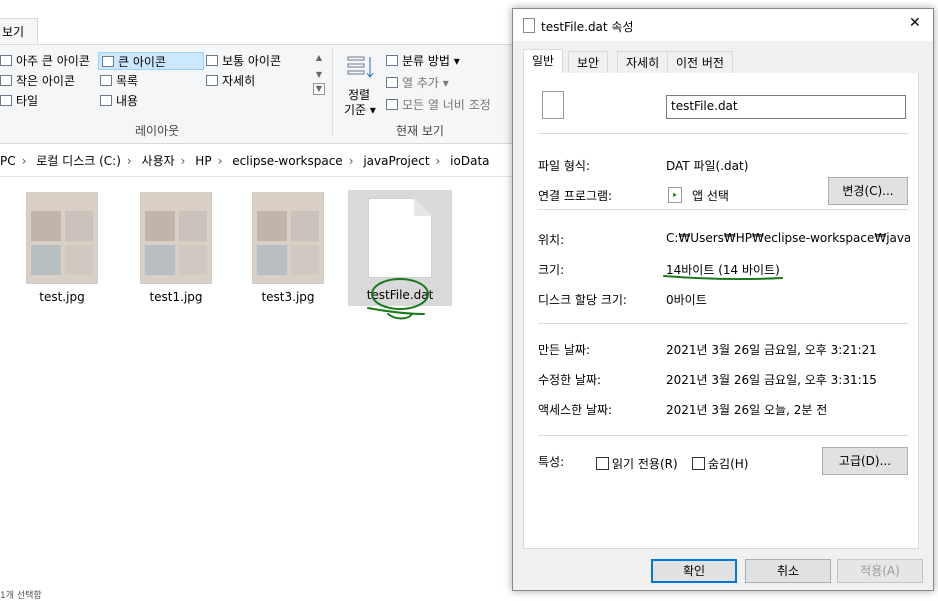 The width and height of the screenshot is (938, 601). Describe the element at coordinates (212, 80) in the screenshot. I see `details-icon` at that location.